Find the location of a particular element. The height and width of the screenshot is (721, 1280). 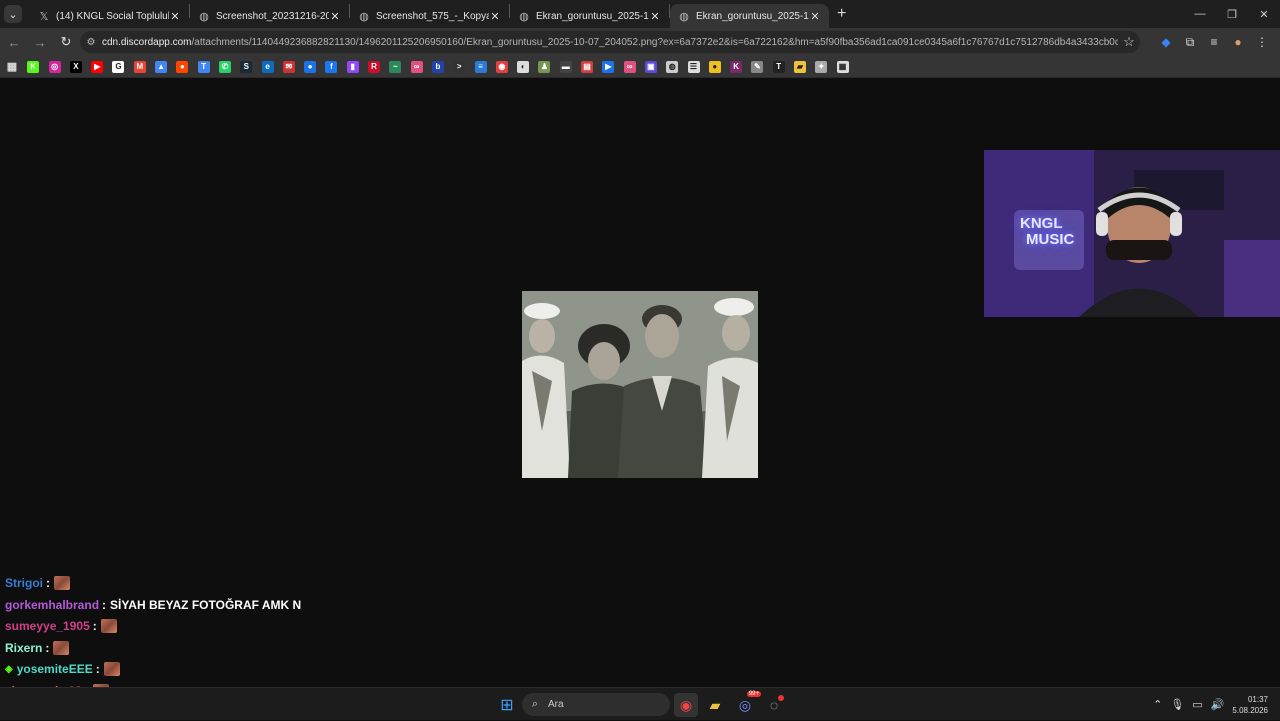

redbrand-bookmark: R is located at coordinates (374, 66).